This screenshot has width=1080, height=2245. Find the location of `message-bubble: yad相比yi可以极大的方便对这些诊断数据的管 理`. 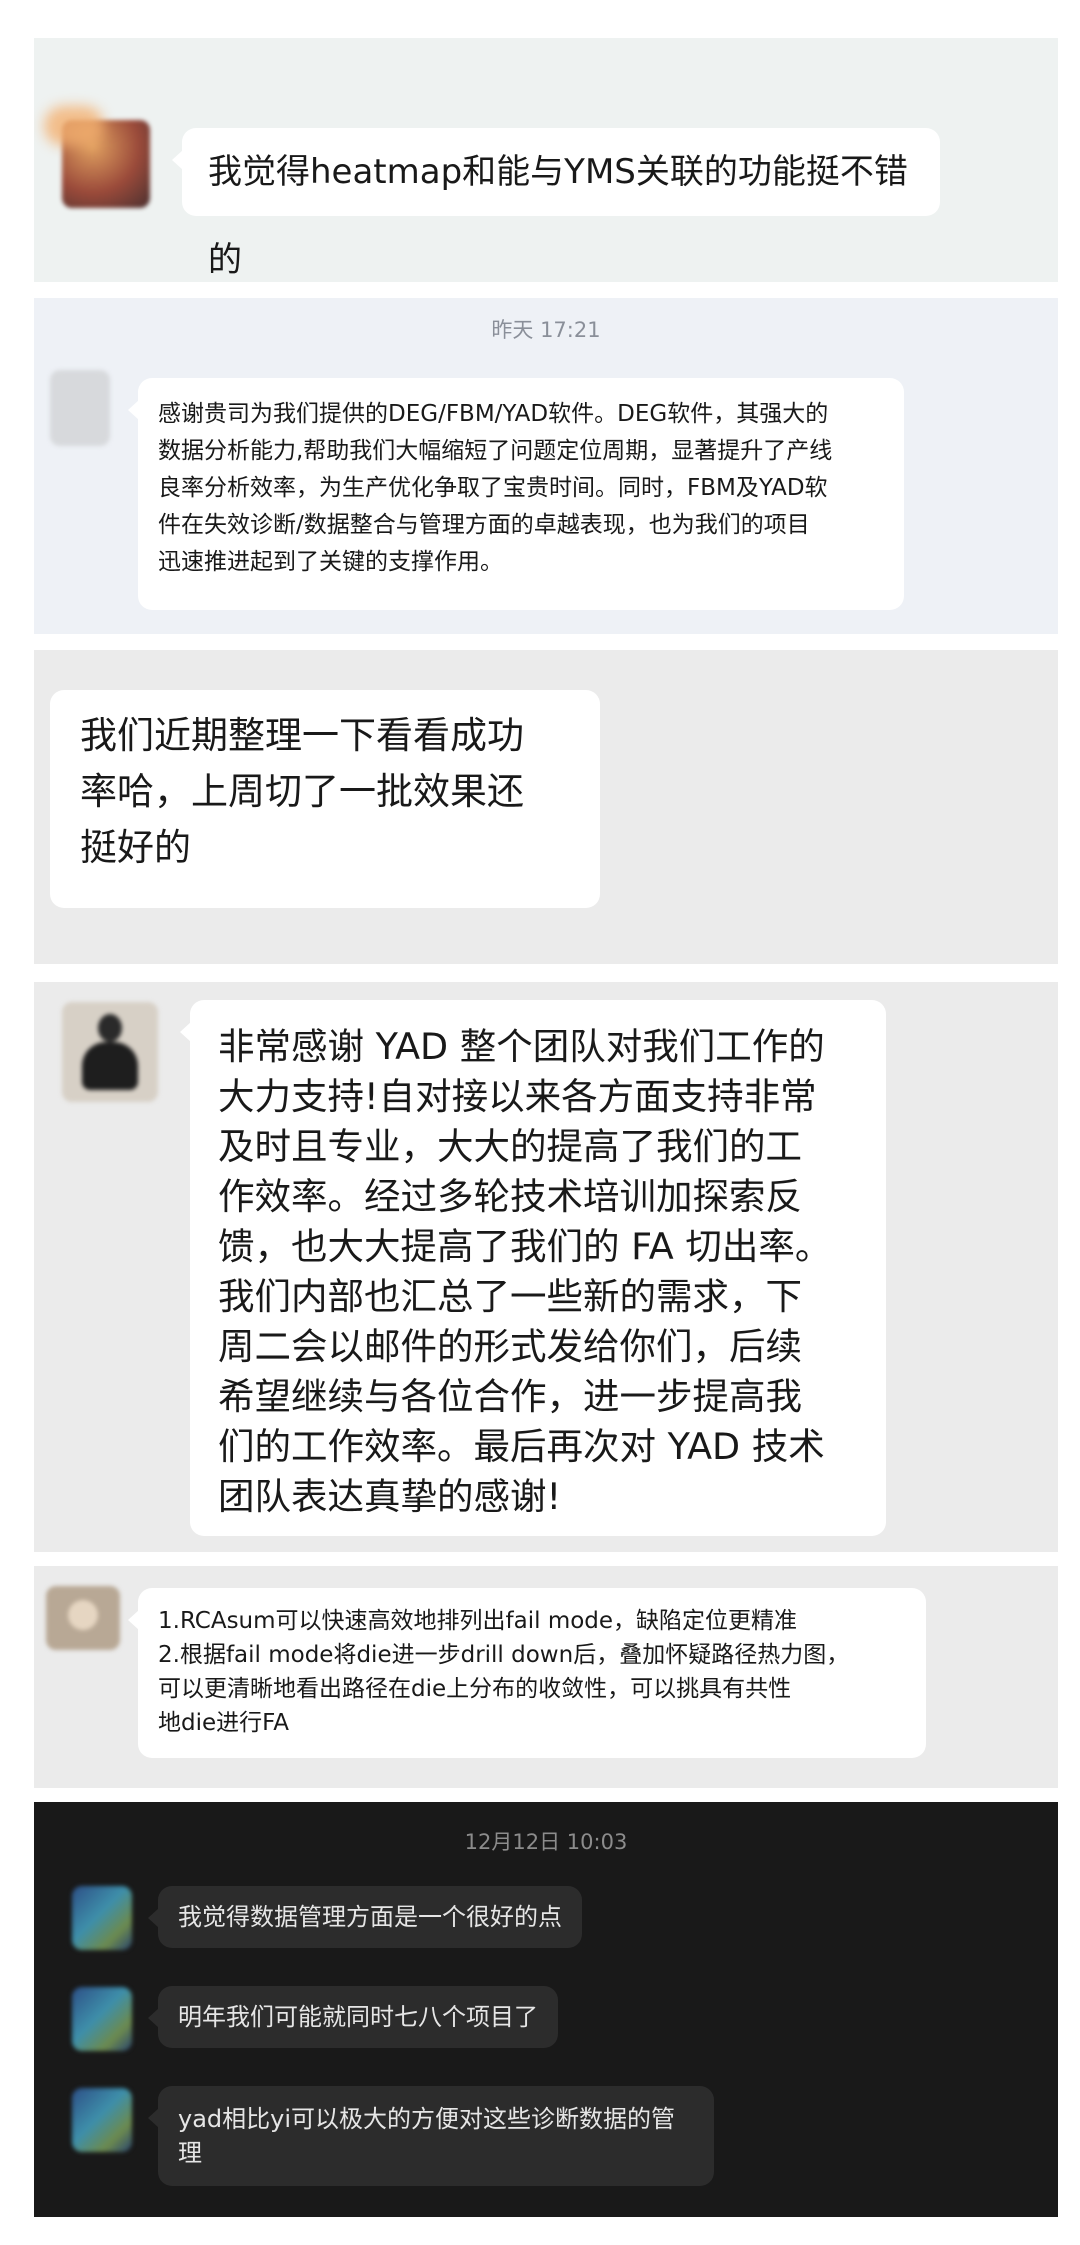

message-bubble: yad相比yi可以极大的方便对这些诊断数据的管 理 is located at coordinates (431, 2136).